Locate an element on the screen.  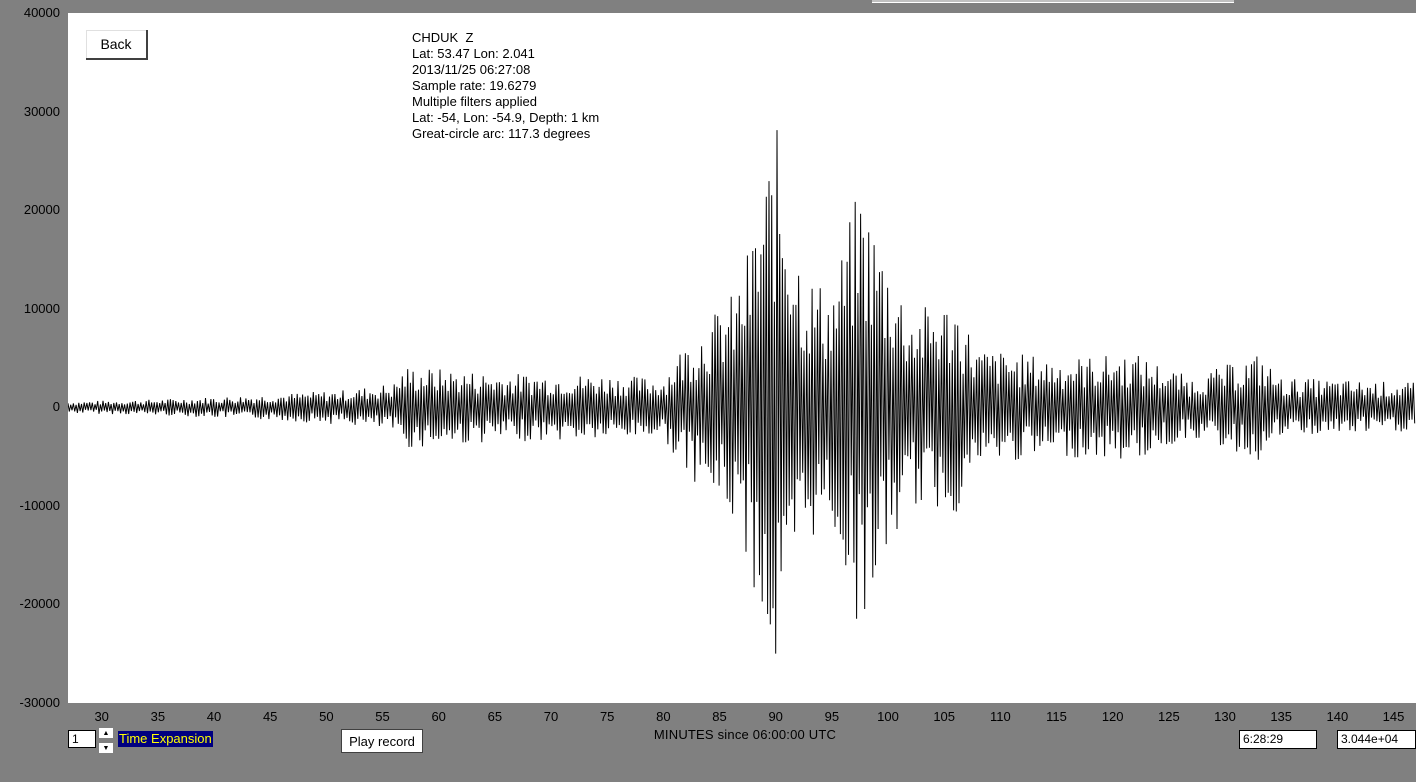
x-tick-label: 55 is located at coordinates (382, 716).